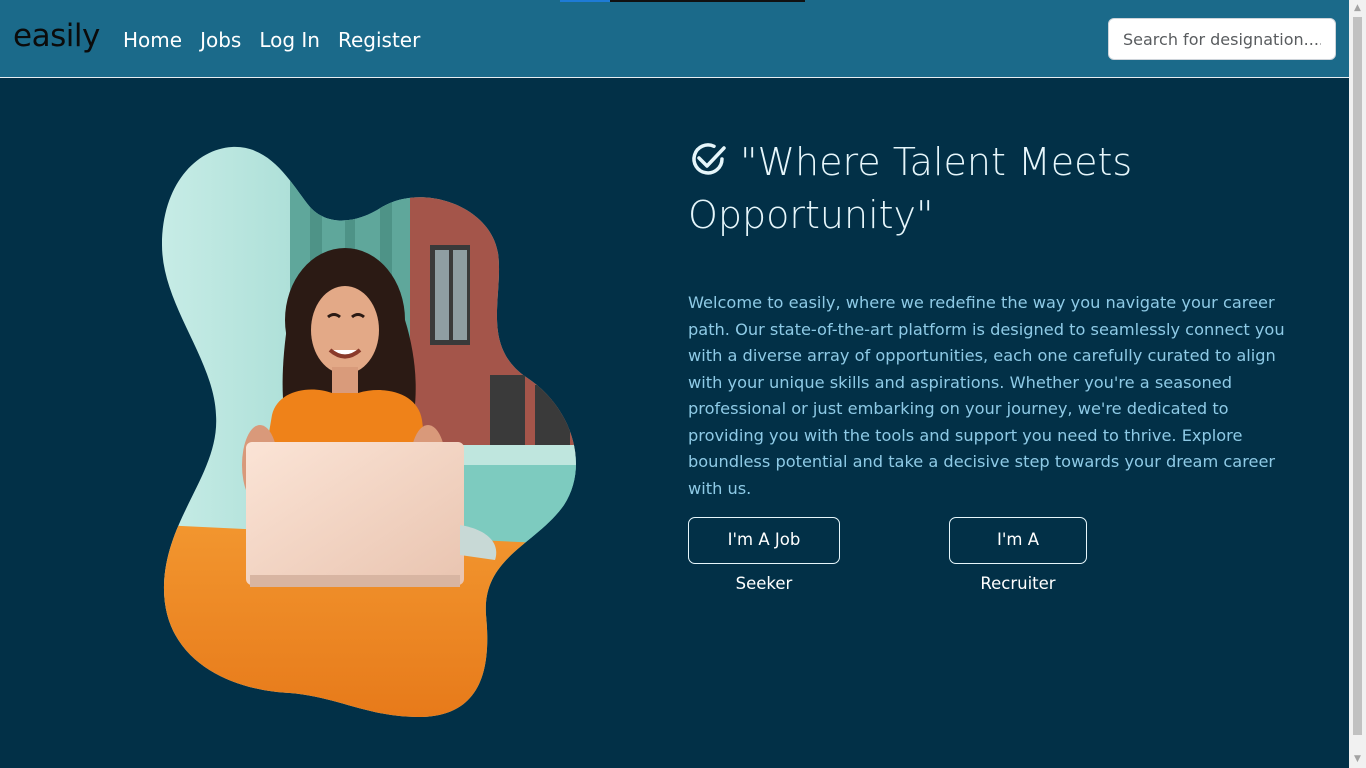 The height and width of the screenshot is (768, 1366). What do you see at coordinates (152, 40) in the screenshot?
I see `nav-link-home: Home` at bounding box center [152, 40].